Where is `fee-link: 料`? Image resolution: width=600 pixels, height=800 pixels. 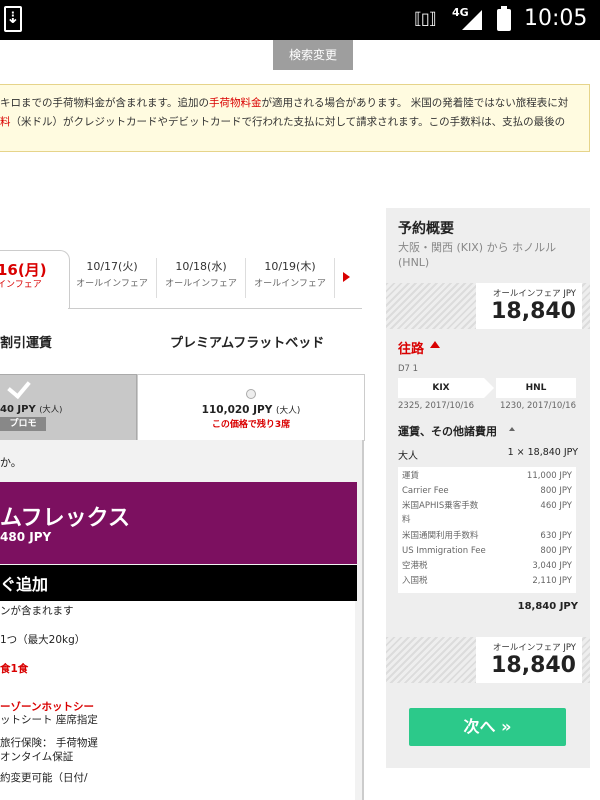 fee-link: 料 is located at coordinates (5, 122).